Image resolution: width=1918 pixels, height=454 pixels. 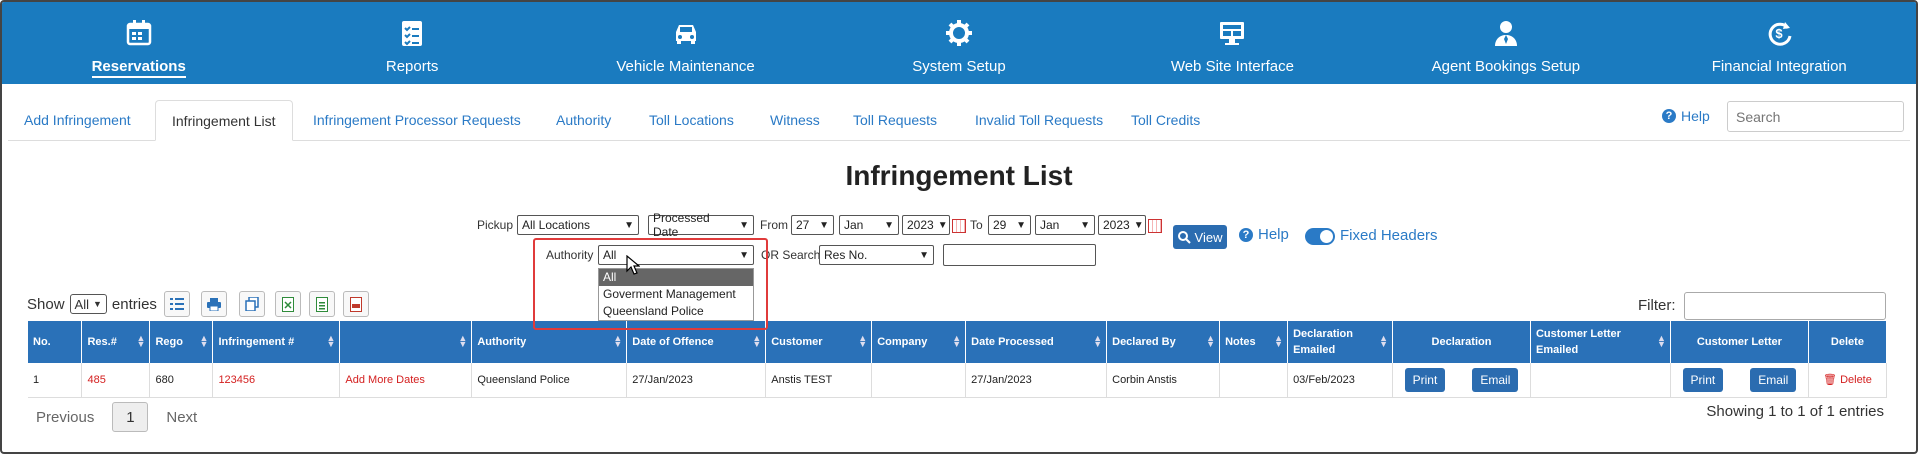 What do you see at coordinates (130, 417) in the screenshot?
I see `page-1-button: 1` at bounding box center [130, 417].